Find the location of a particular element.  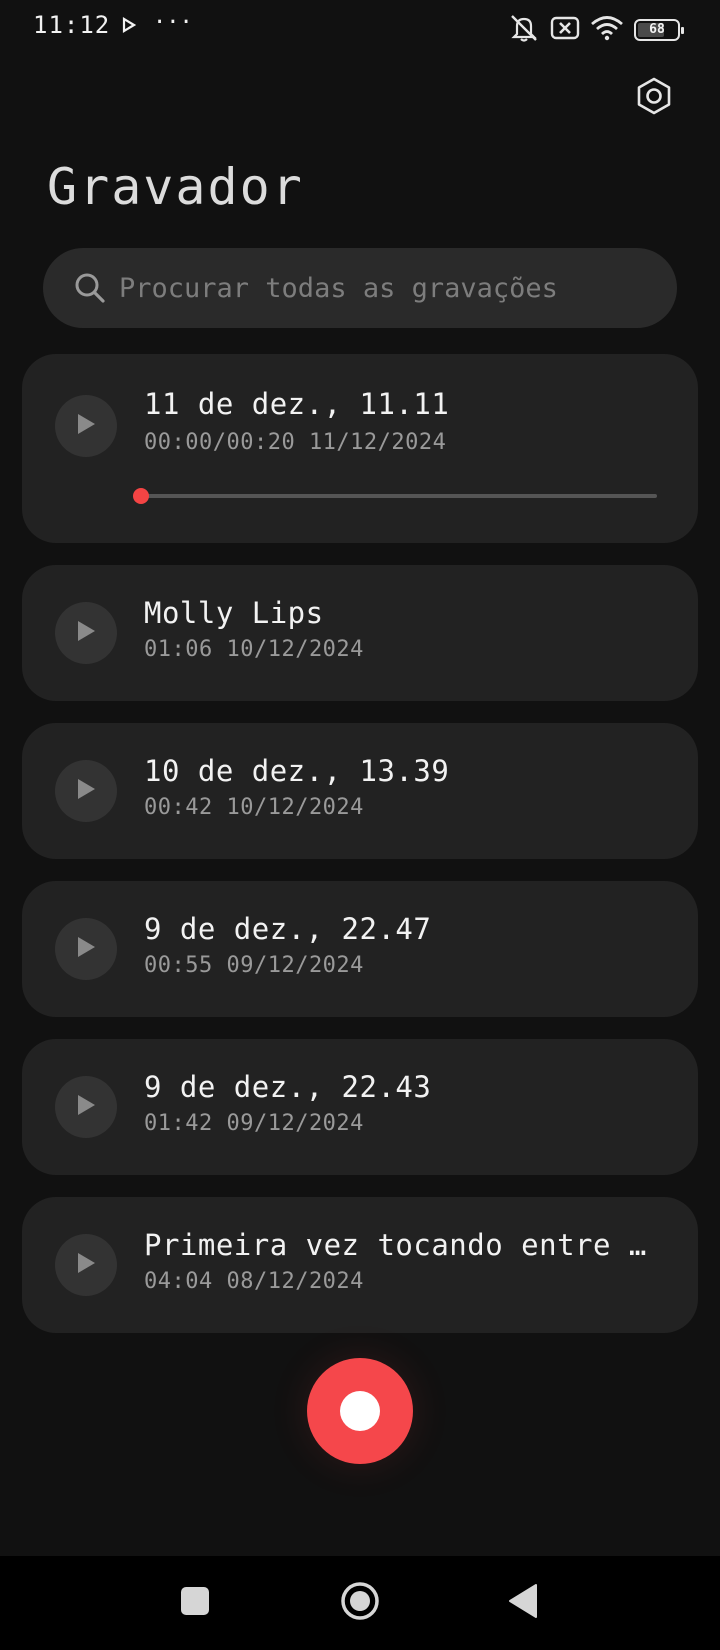

home-button is located at coordinates (360, 1603).